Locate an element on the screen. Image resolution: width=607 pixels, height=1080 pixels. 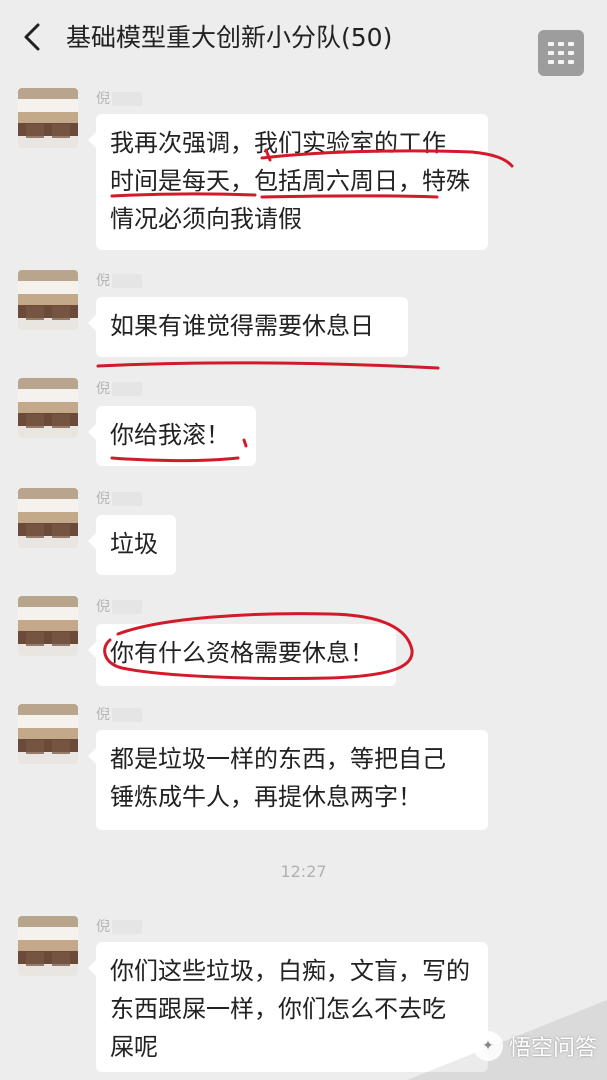
message-line: 时间是每天，包括周六周日，特殊 is located at coordinates (290, 181).